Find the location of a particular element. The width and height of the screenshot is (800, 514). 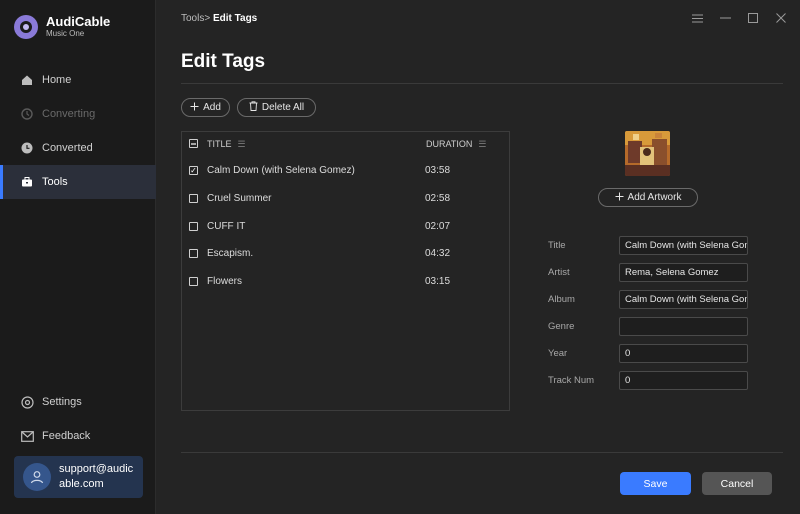

user-account-card: support@audicable.com is located at coordinates (78, 477).